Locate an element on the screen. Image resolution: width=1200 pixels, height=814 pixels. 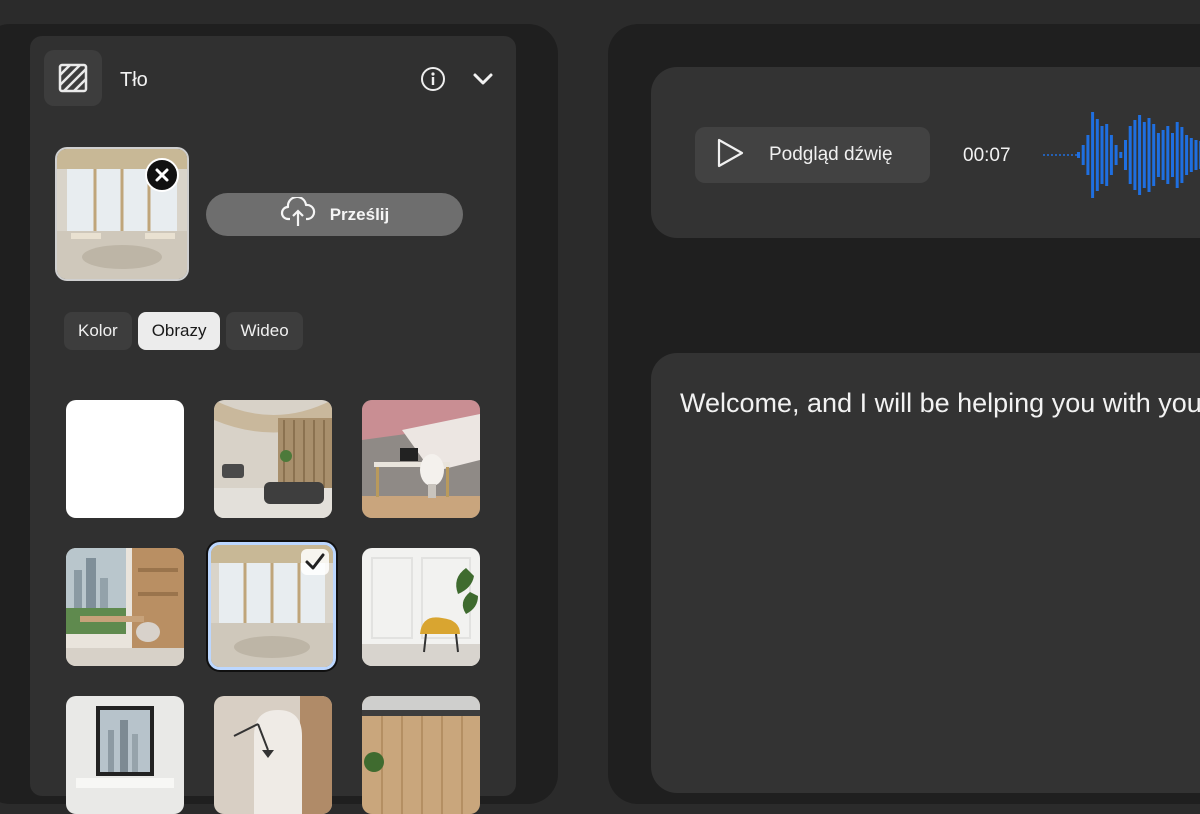
tab-obrazy: Obrazy is located at coordinates (179, 331).